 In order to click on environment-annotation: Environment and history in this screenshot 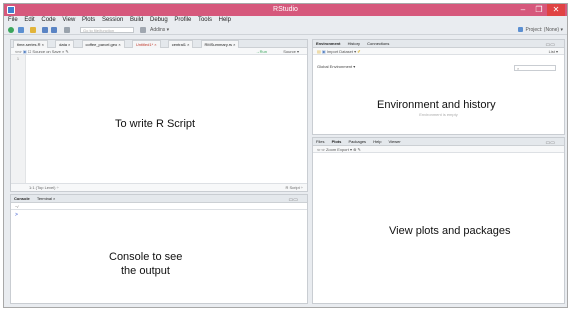, I will do `click(436, 105)`.